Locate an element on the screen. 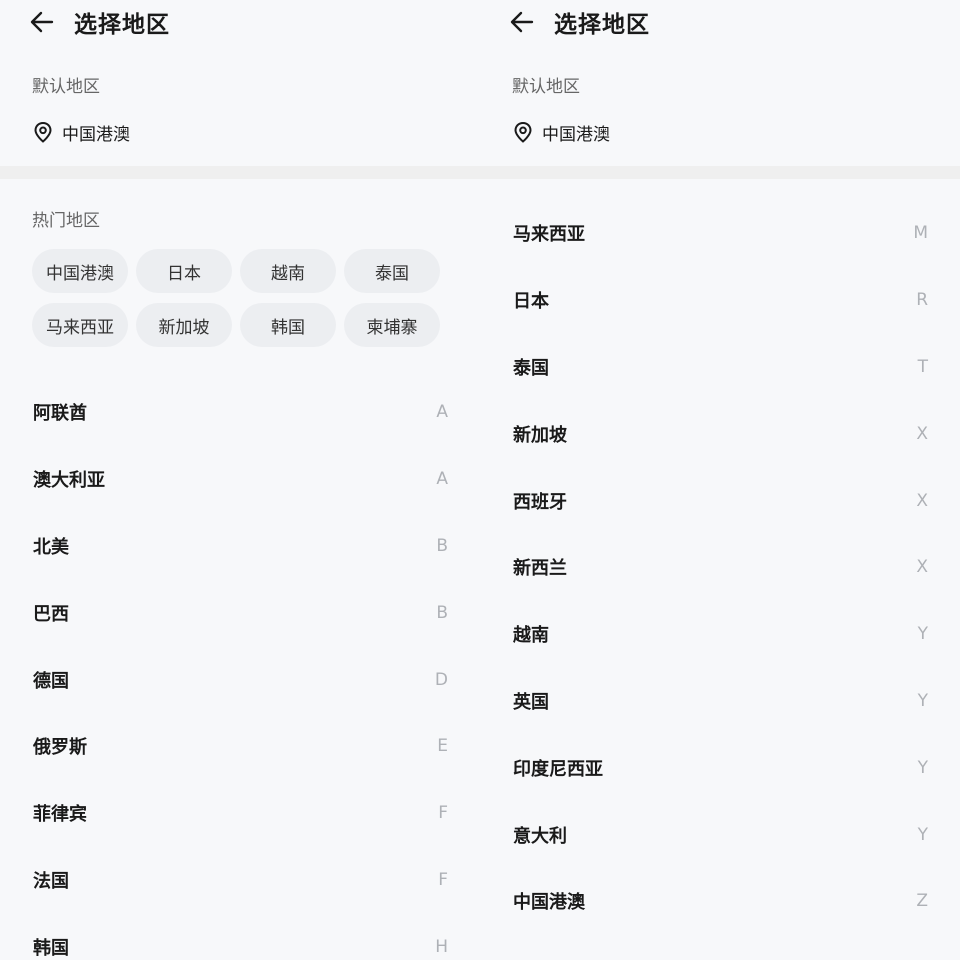 The image size is (960, 960). region-index-letter: T is located at coordinates (922, 366).